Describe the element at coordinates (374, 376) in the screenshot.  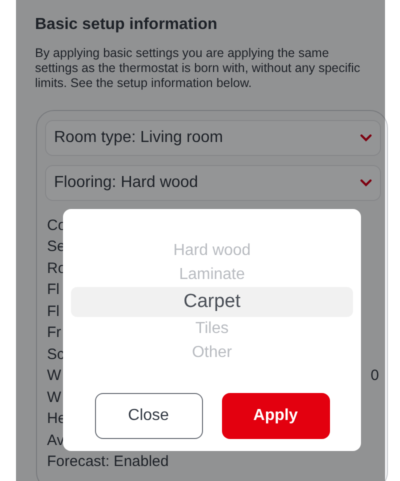
I see `info-line-value: 0` at that location.